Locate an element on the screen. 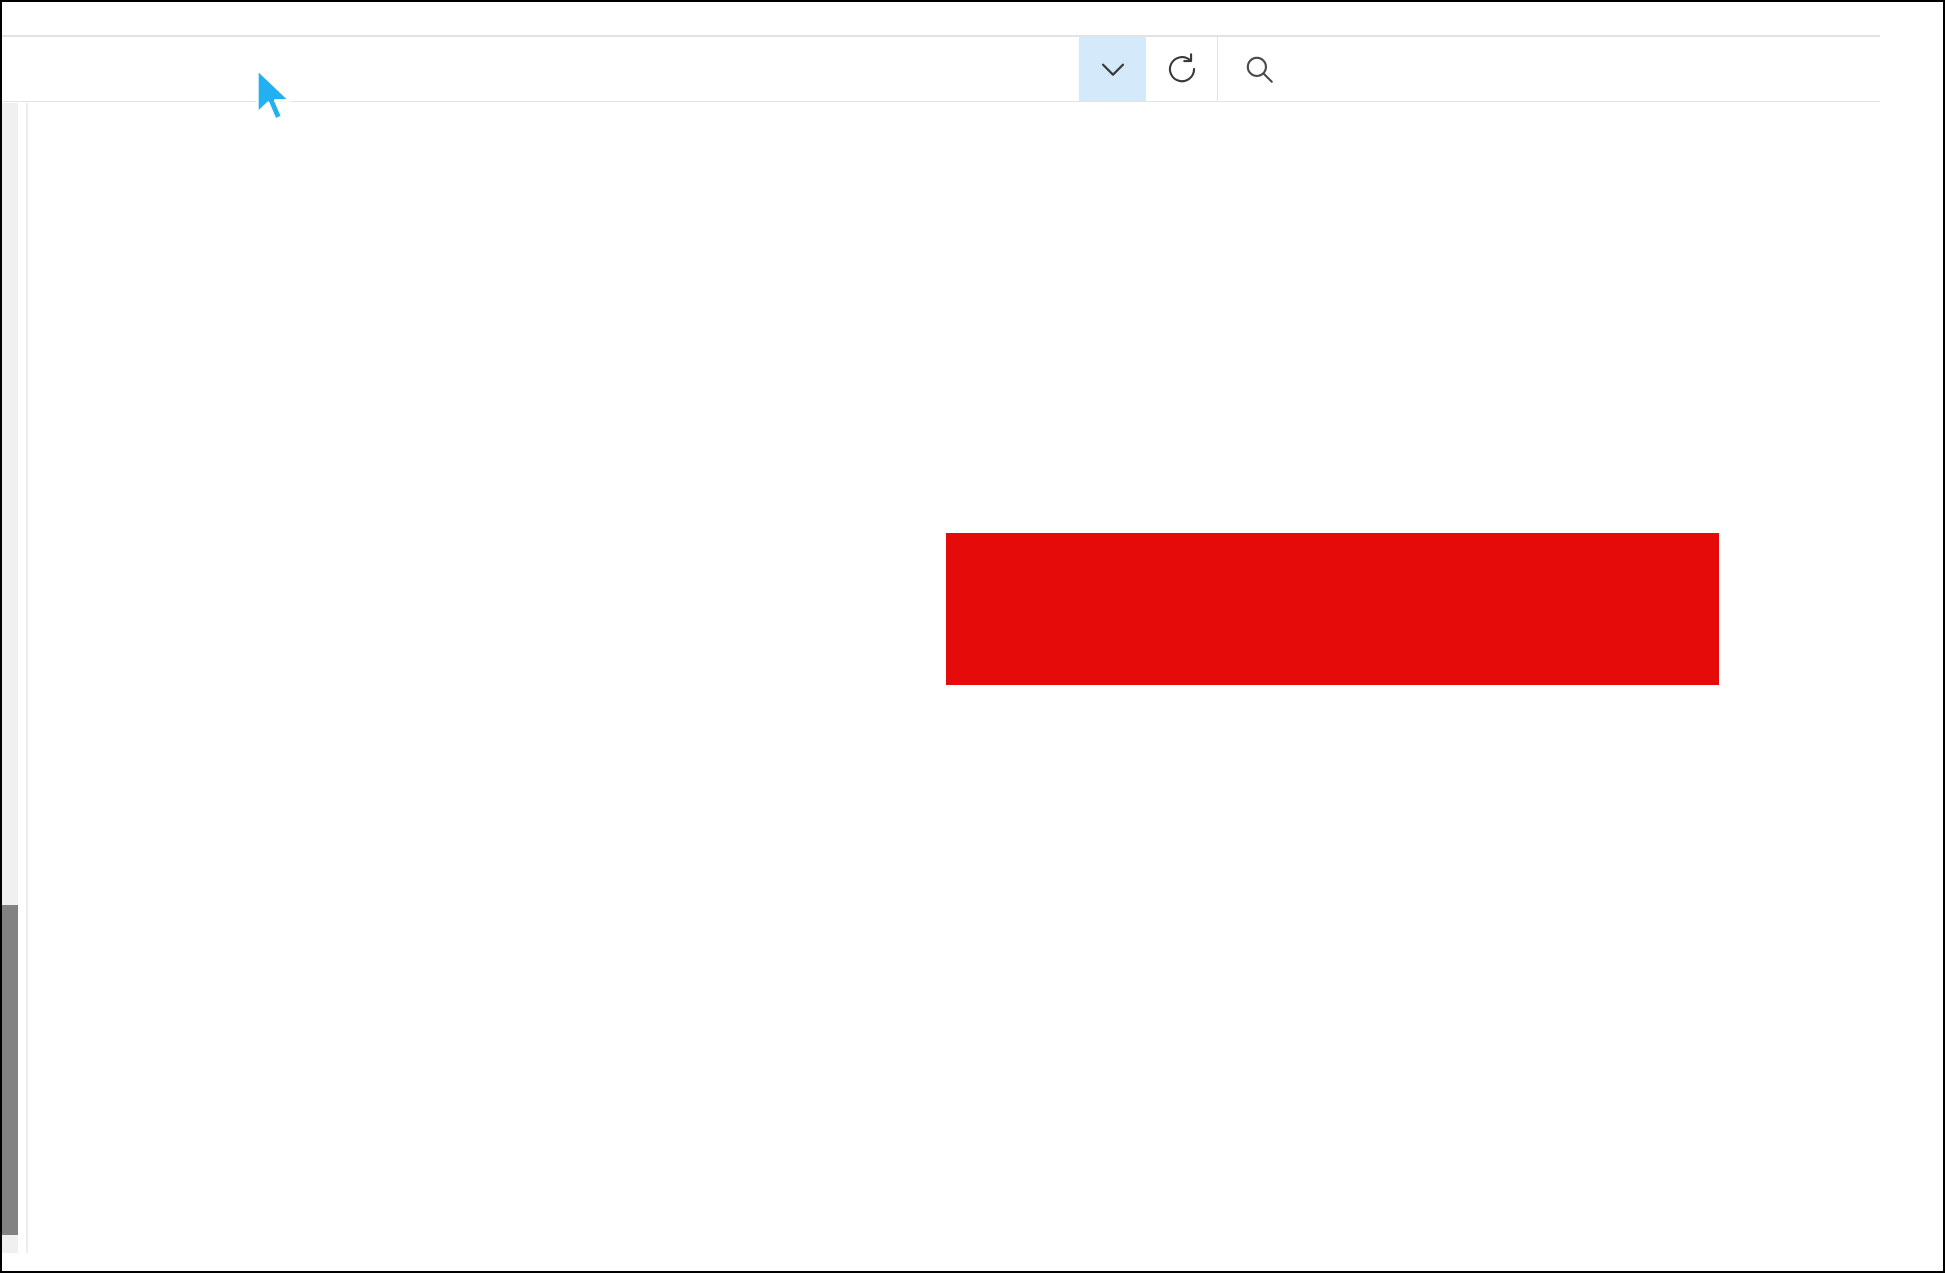  window-title-strip is located at coordinates (940, 18).